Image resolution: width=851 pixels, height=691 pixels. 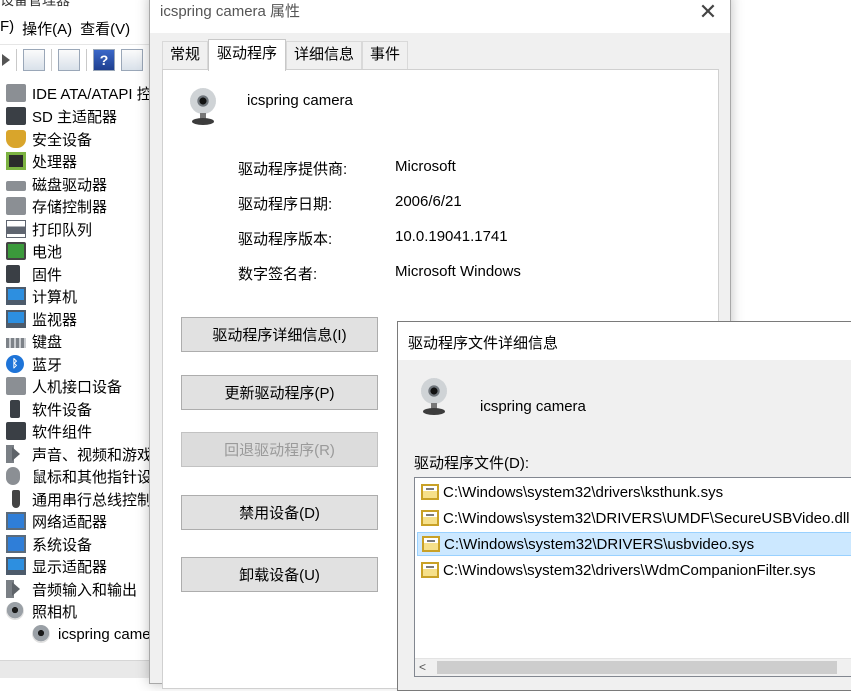 What do you see at coordinates (16, 296) in the screenshot?
I see `computer-icon` at bounding box center [16, 296].